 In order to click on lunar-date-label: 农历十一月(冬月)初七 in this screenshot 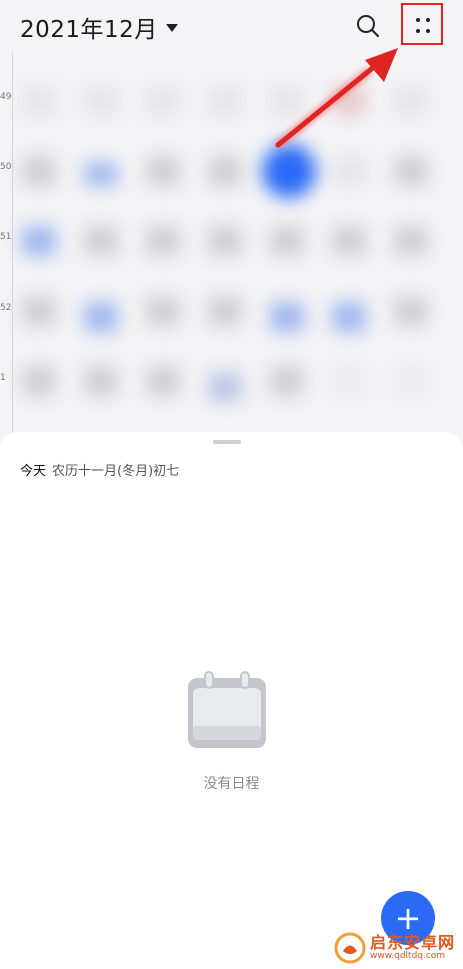, I will do `click(116, 471)`.